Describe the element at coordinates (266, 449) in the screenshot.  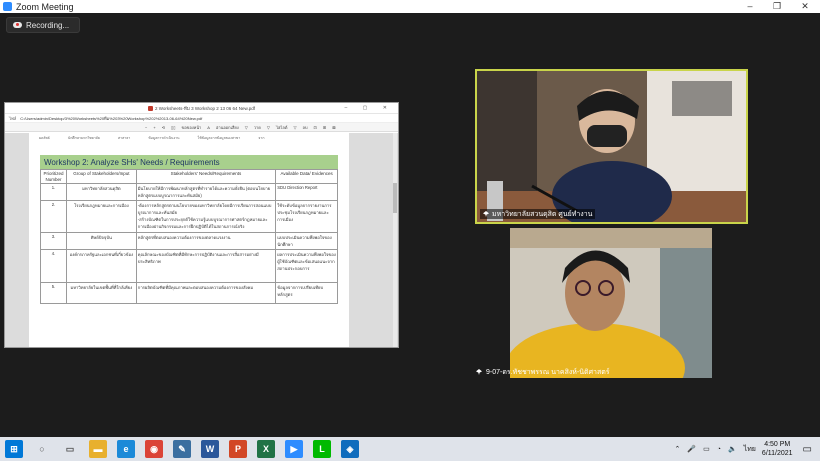
I see `excel-icon: X` at that location.